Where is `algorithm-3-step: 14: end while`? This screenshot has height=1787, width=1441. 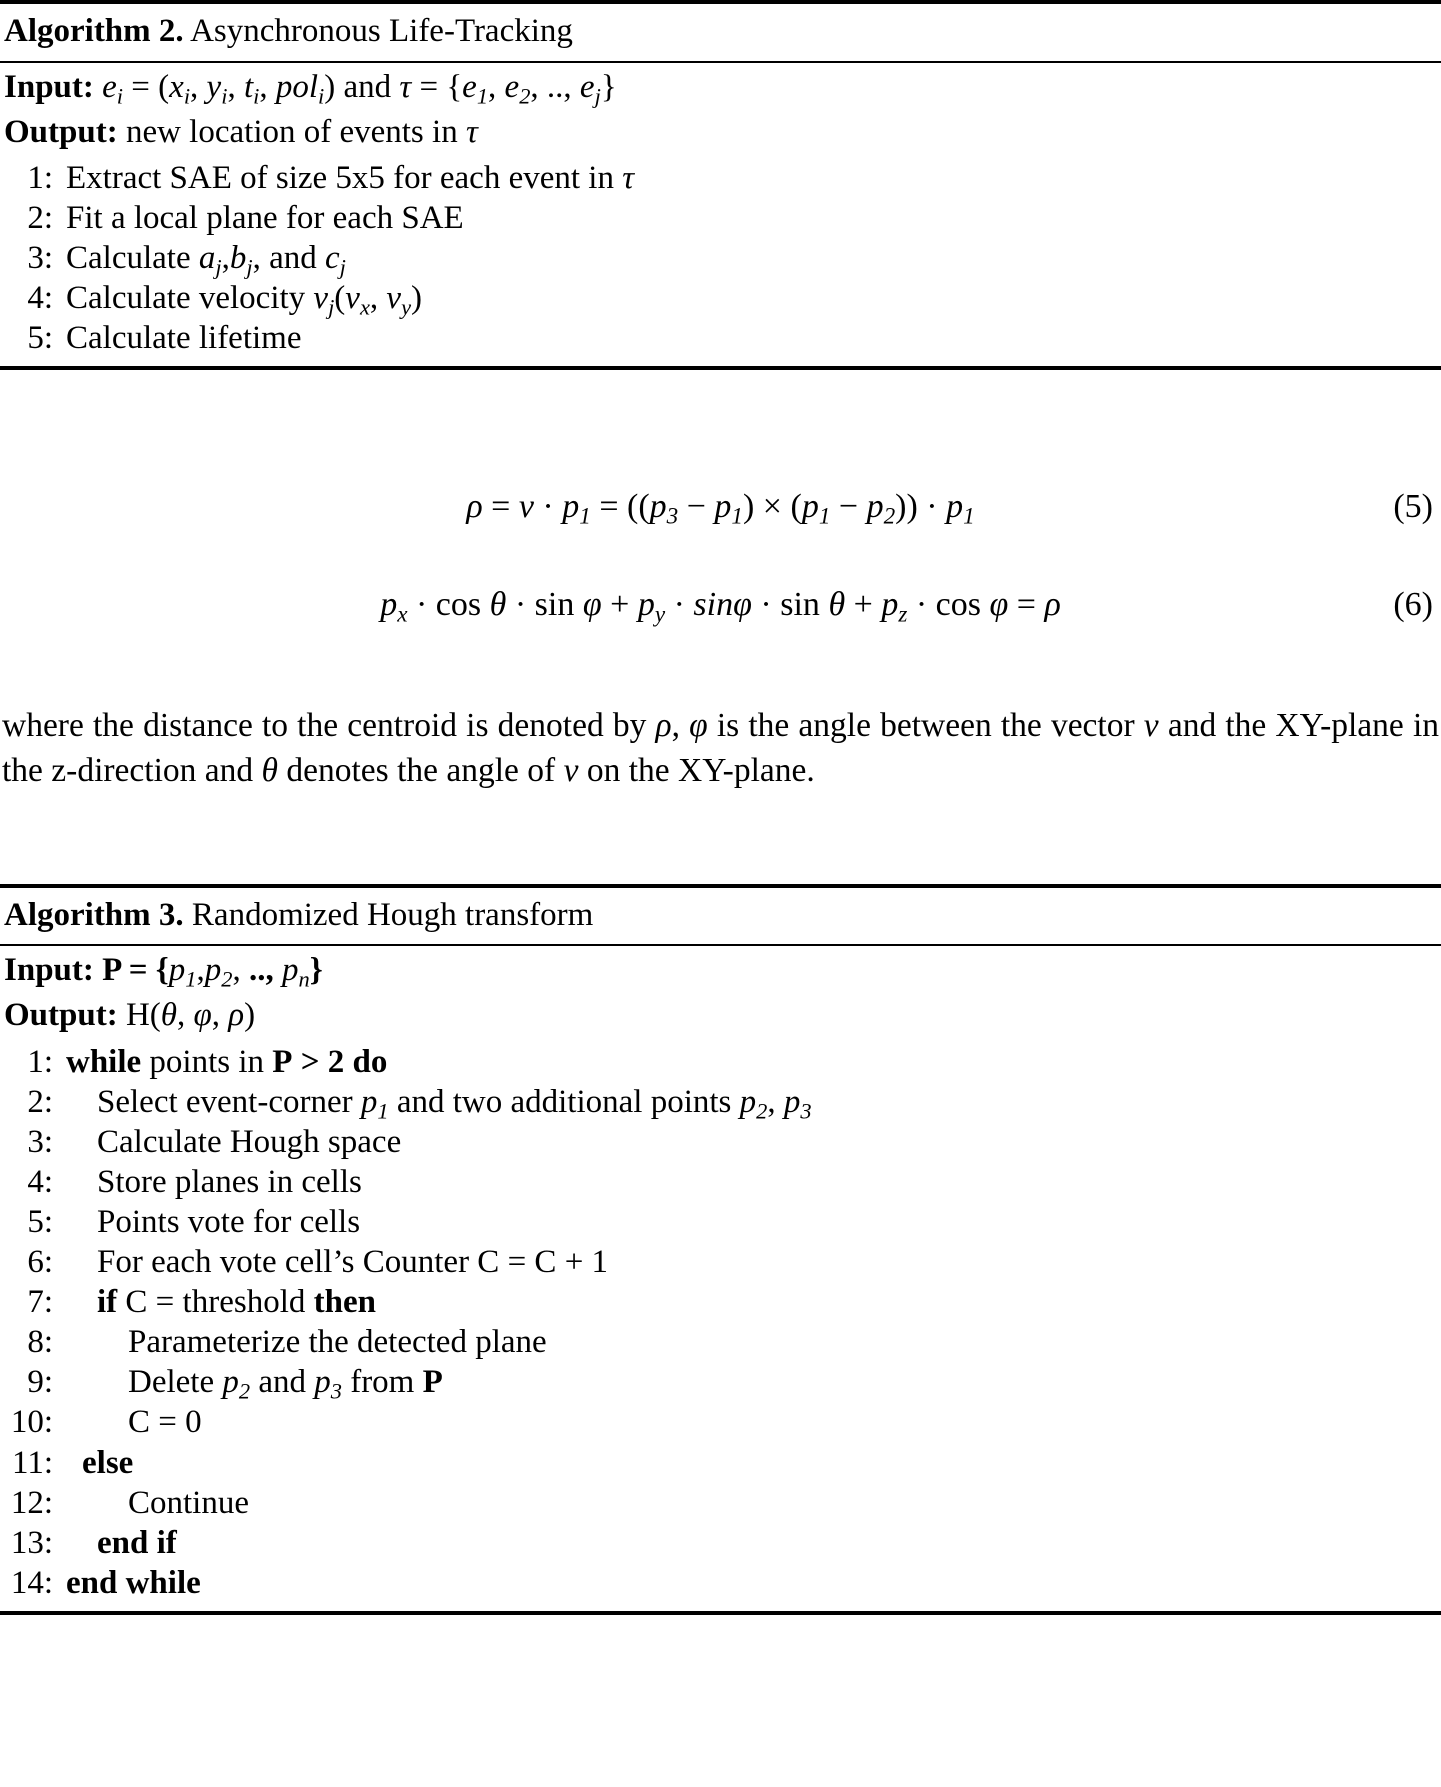
algorithm-3-step: 14: end while is located at coordinates (720, 1583).